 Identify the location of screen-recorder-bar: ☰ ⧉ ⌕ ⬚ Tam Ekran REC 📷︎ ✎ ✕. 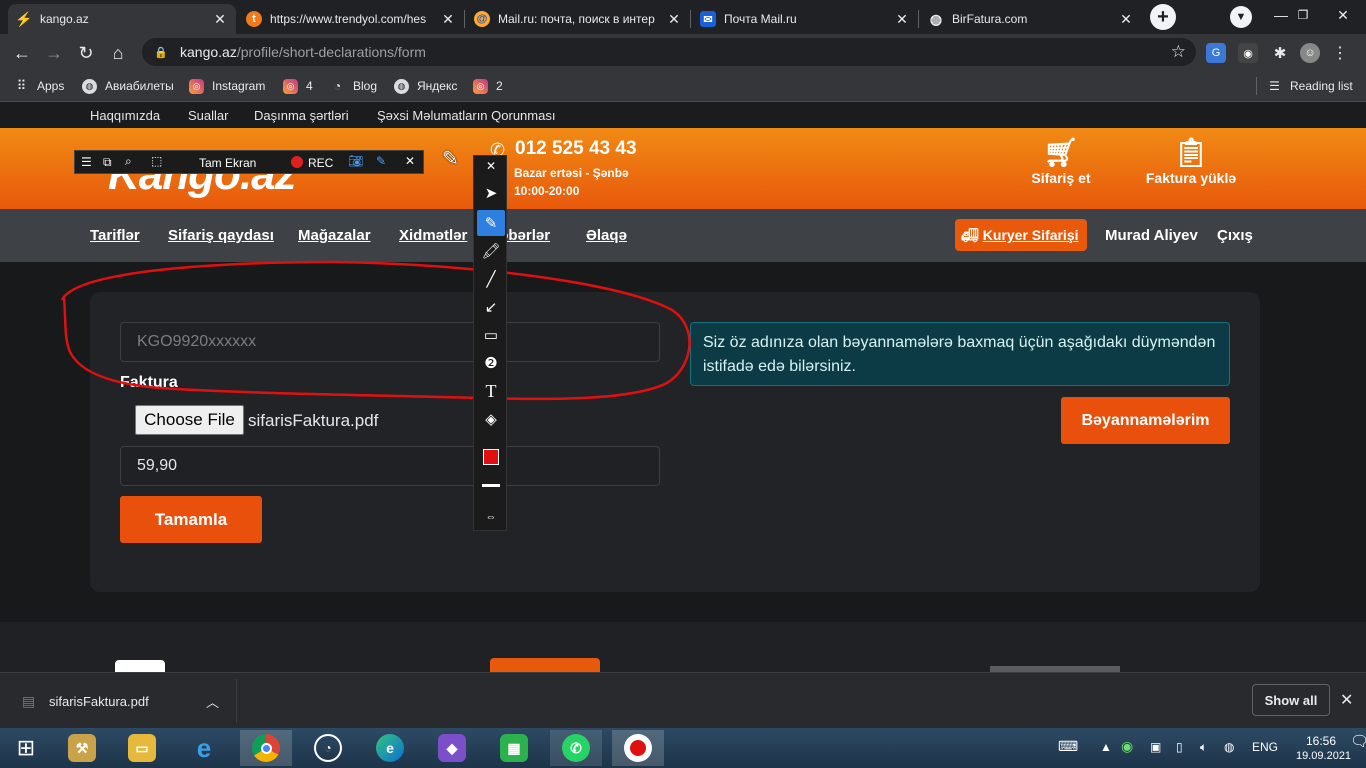
(249, 162).